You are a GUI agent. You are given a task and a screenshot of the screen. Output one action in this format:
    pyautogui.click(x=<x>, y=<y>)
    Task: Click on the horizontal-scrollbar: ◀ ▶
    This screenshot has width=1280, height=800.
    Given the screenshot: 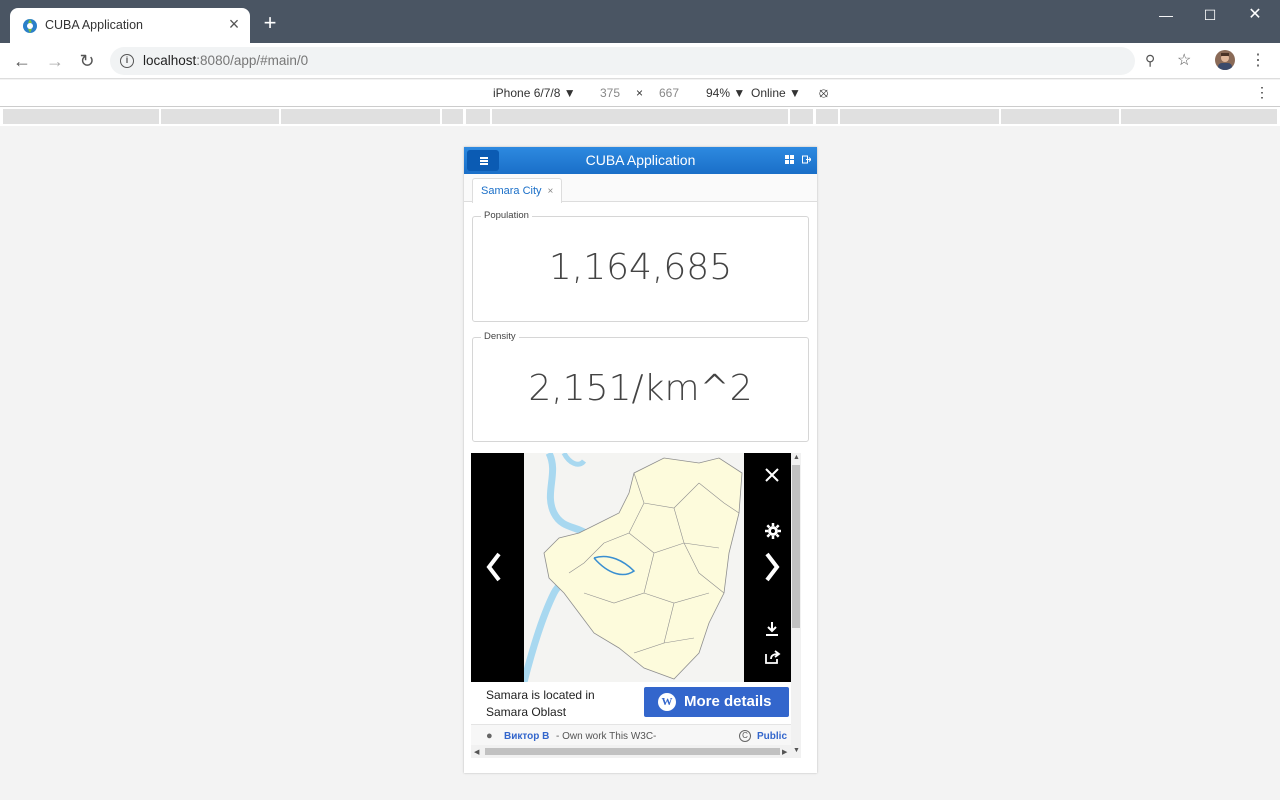 What is the action you would take?
    pyautogui.click(x=631, y=751)
    